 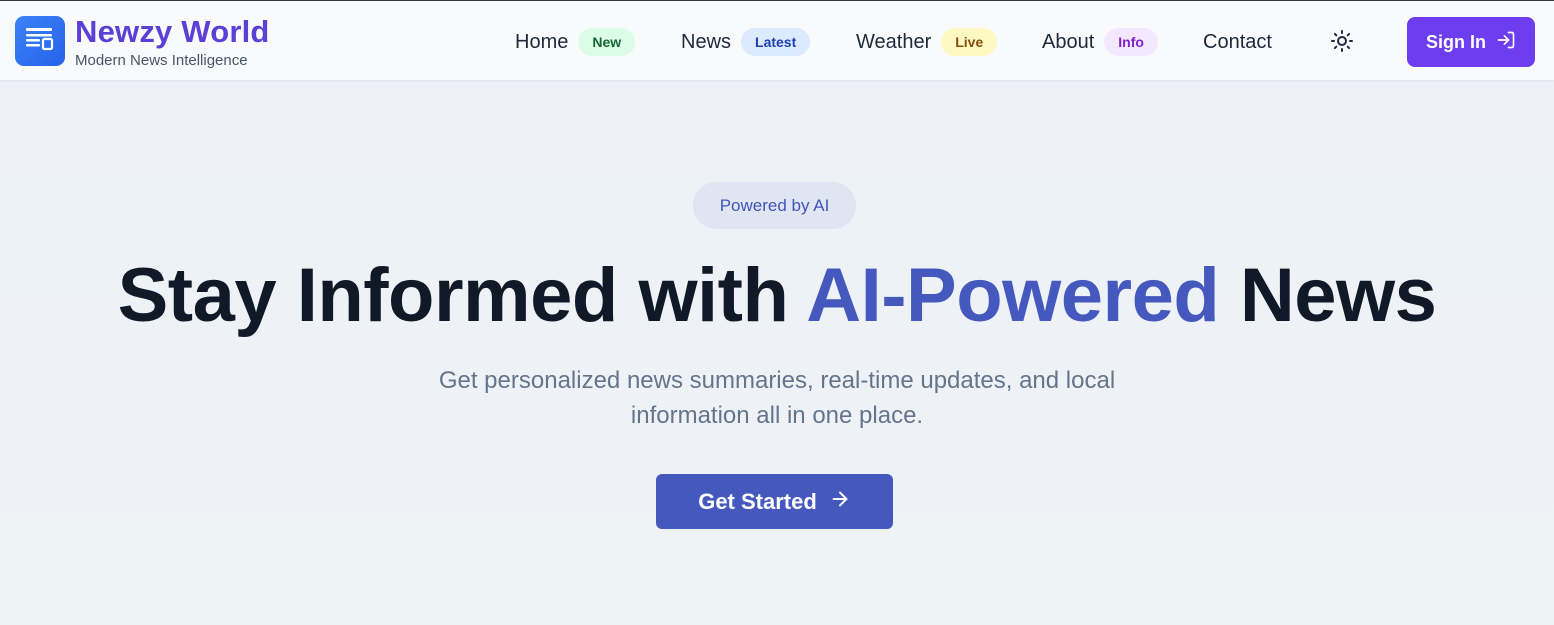 I want to click on nav-home-badge: New, so click(x=607, y=42).